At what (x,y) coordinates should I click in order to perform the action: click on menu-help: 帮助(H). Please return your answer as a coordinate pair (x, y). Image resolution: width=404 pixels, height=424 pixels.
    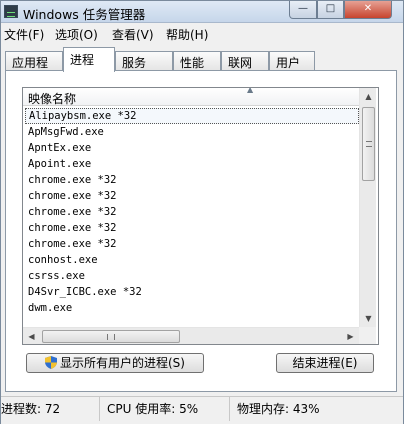
    Looking at the image, I should click on (187, 34).